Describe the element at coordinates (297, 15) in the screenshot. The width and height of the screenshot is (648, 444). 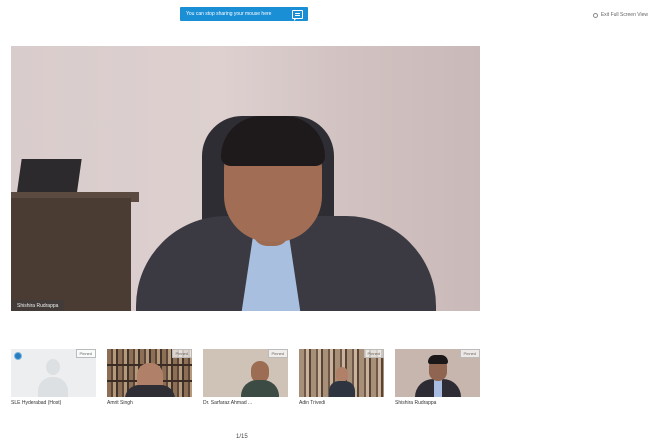
I see `chat-icon` at that location.